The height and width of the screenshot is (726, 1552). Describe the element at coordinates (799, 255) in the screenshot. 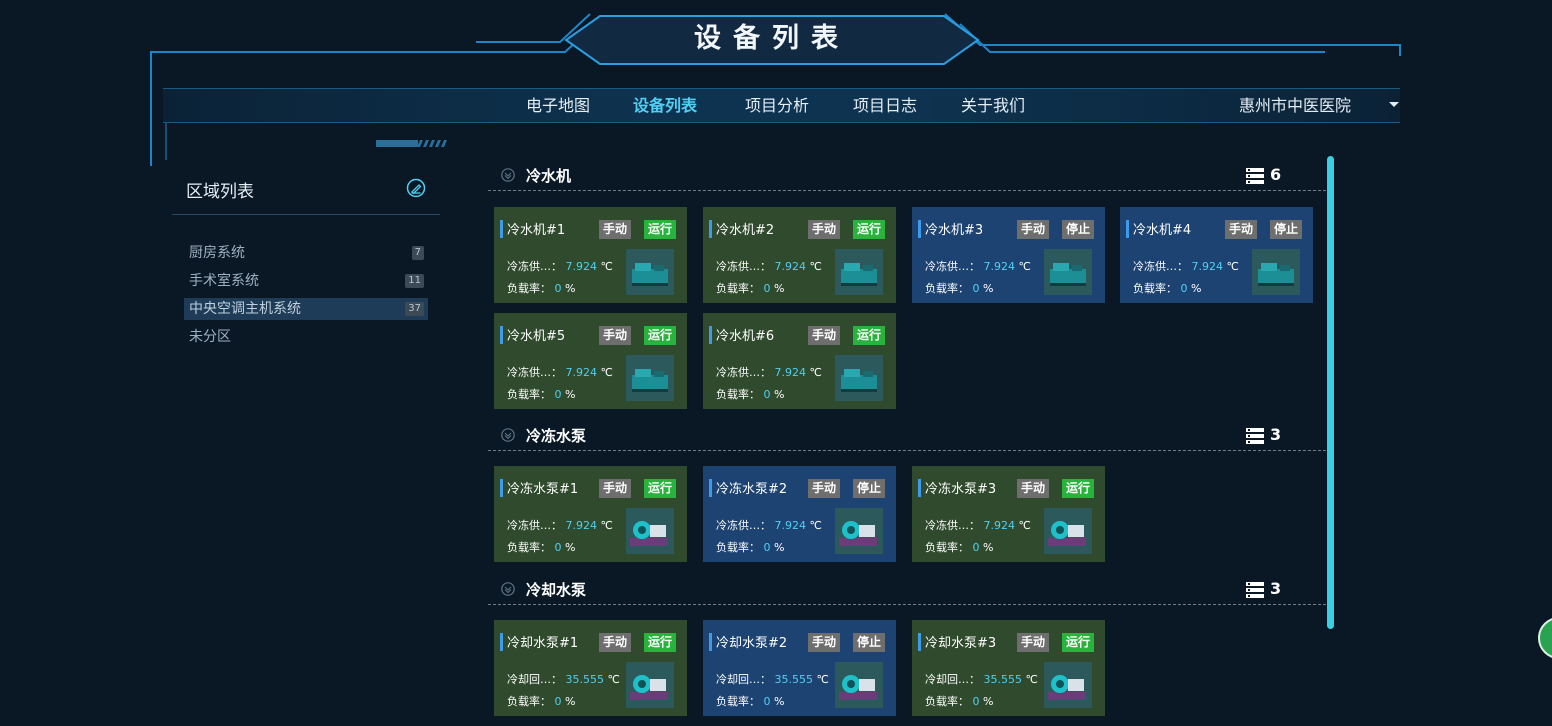

I see `device-card: 冷水机#2 手动 运行 冷冻供…： 7.924 ℃ 负载率： 0 %` at that location.